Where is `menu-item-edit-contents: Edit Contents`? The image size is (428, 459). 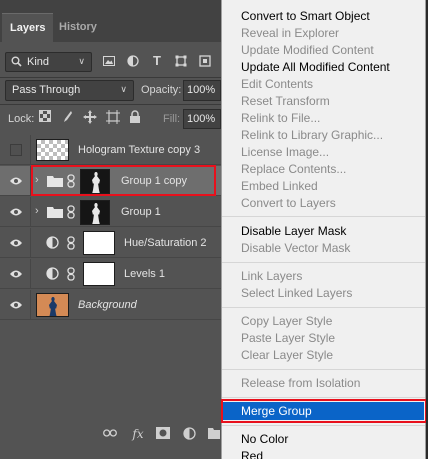
menu-item-edit-contents: Edit Contents is located at coordinates (277, 84).